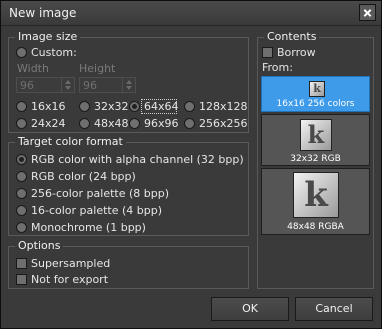 The width and height of the screenshot is (382, 329). I want to click on size-48x48-radio, so click(84, 123).